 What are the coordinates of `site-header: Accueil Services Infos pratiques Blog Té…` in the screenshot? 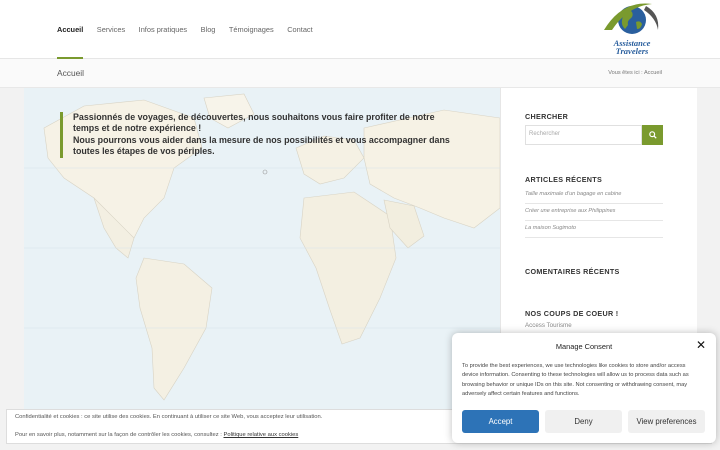 It's located at (360, 29).